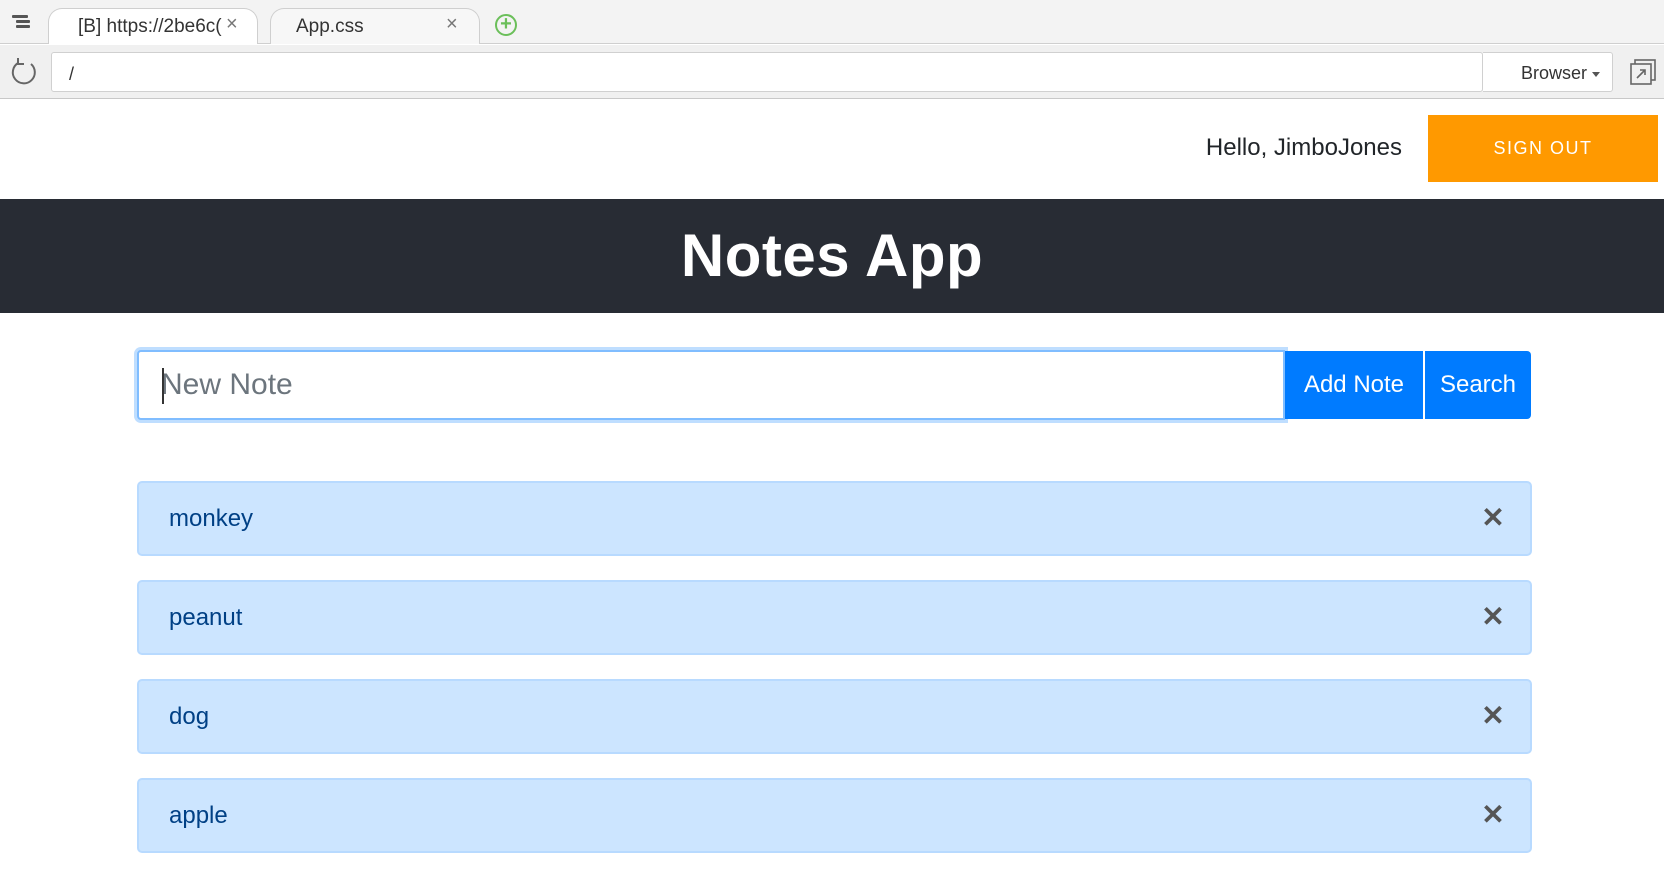  Describe the element at coordinates (198, 815) in the screenshot. I see `note-text: apple` at that location.